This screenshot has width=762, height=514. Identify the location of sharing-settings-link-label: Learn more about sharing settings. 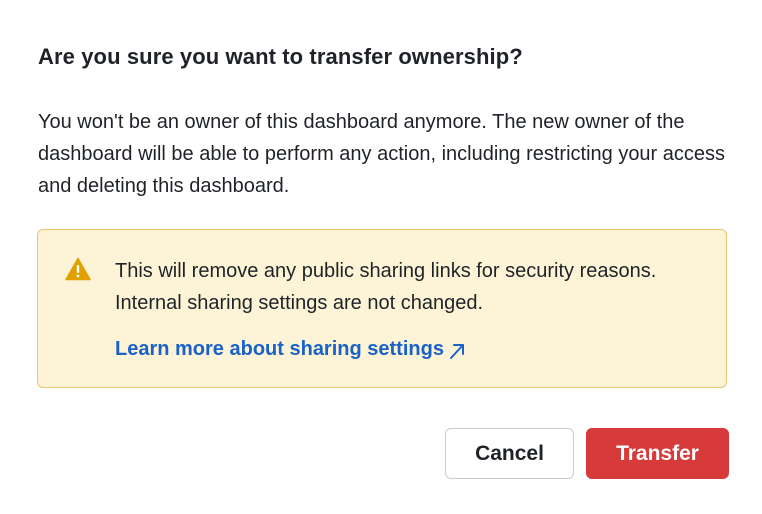
(279, 349).